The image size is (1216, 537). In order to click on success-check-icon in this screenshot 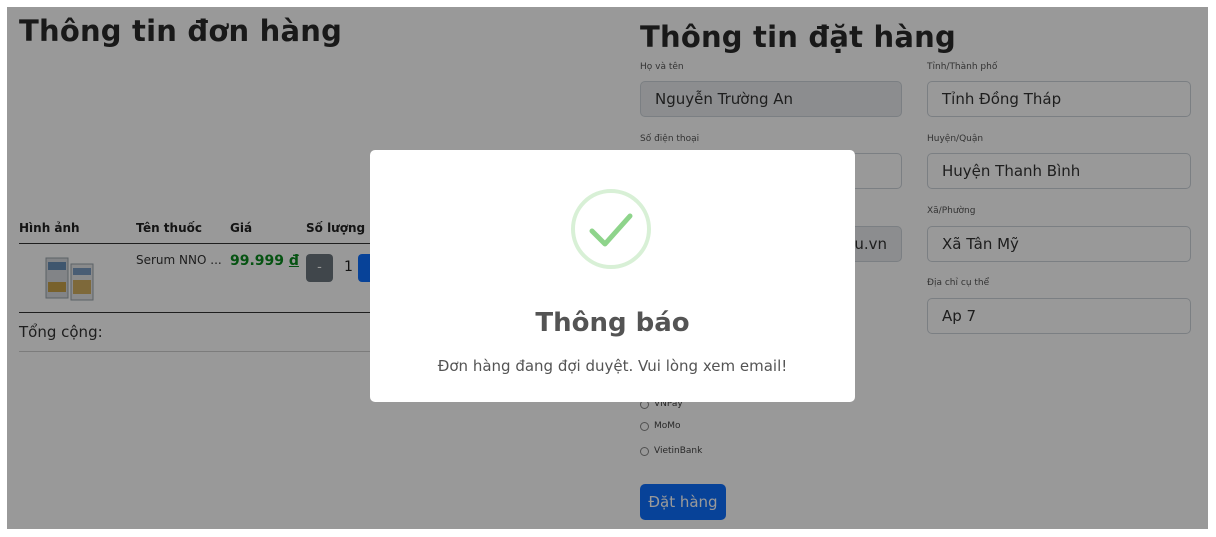, I will do `click(611, 229)`.